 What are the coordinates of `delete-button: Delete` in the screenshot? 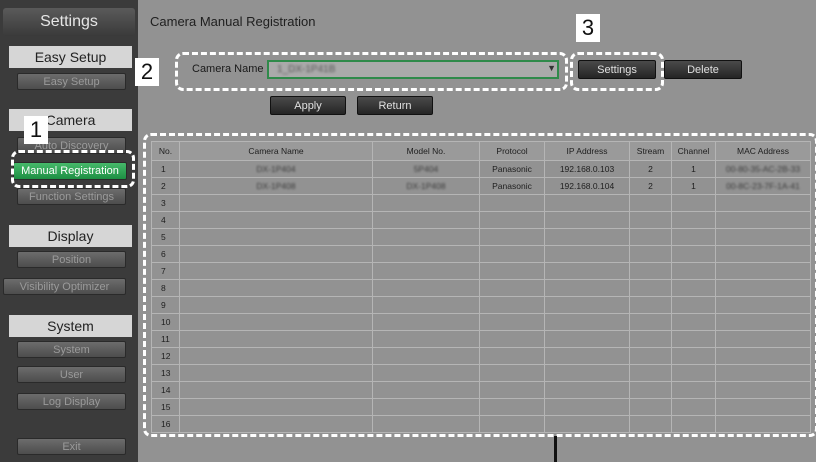 It's located at (703, 69).